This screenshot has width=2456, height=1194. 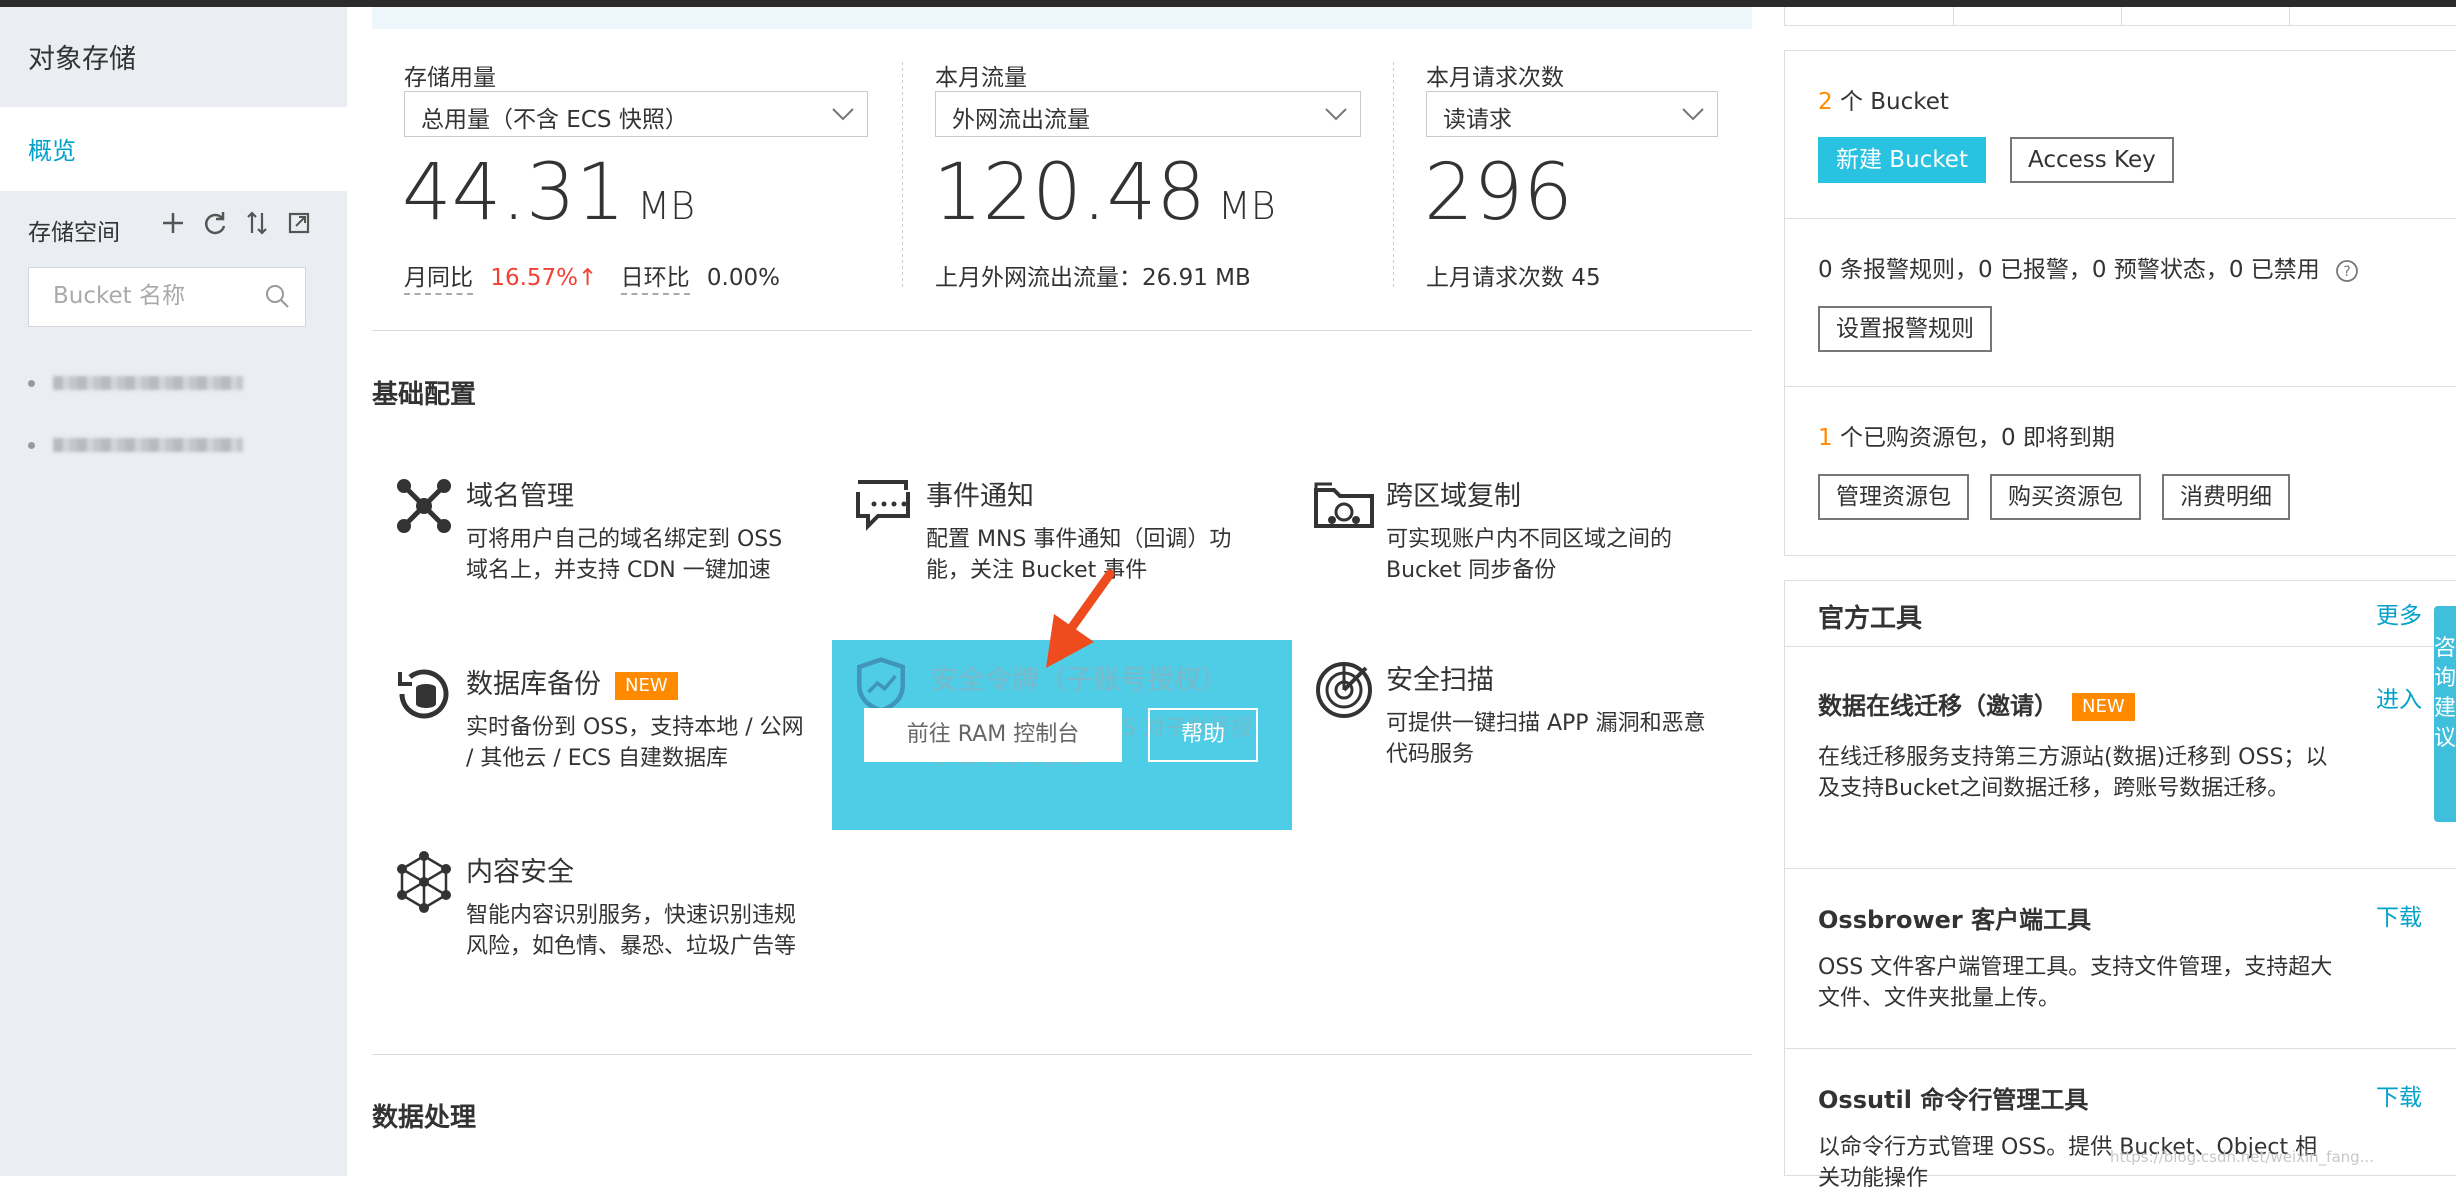 I want to click on stat-storage: 存储用量, so click(x=450, y=75).